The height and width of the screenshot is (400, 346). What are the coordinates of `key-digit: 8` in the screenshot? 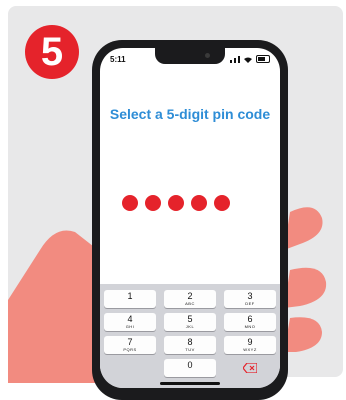 It's located at (190, 342).